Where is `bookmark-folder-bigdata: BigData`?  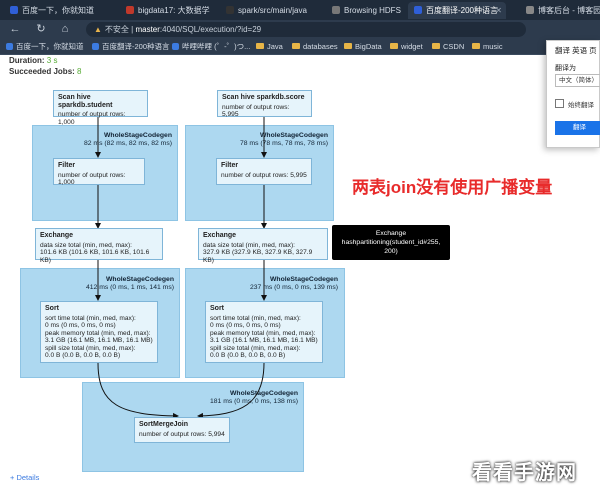 bookmark-folder-bigdata: BigData is located at coordinates (363, 47).